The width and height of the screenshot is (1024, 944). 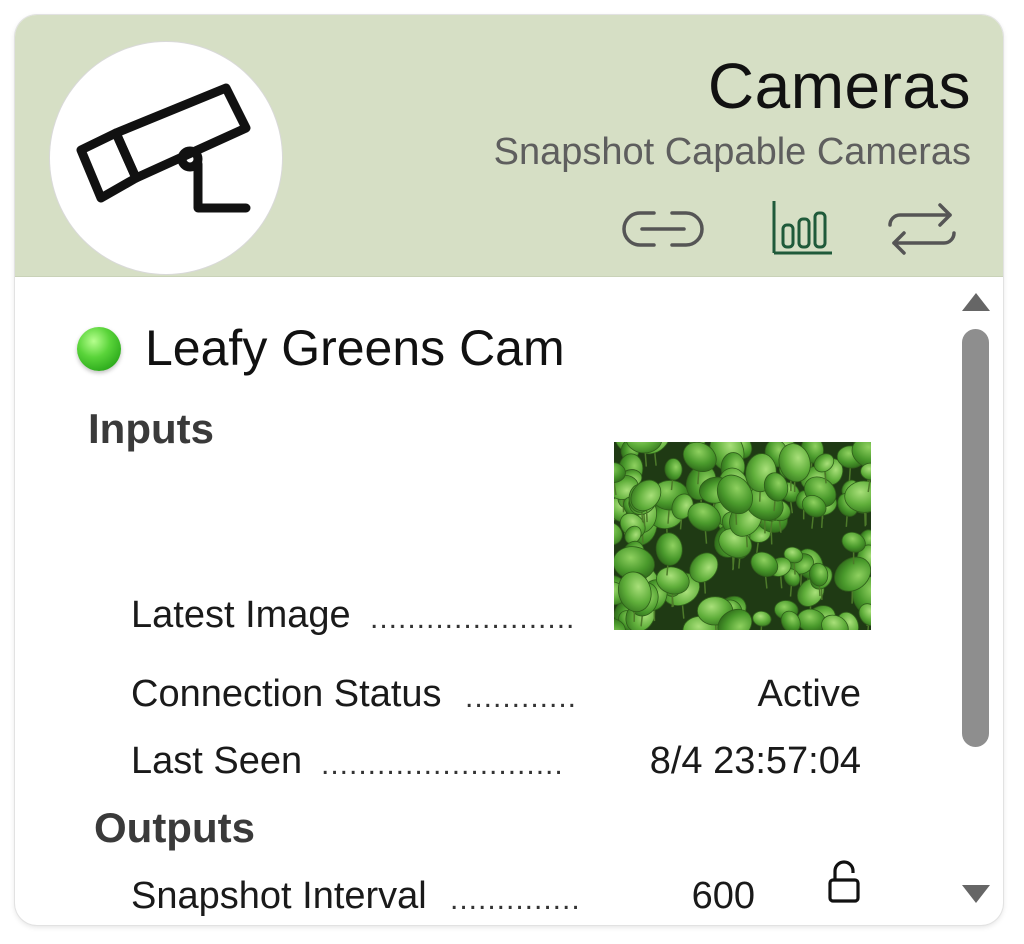 I want to click on device-name: Leafy Greens Cam, so click(x=355, y=348).